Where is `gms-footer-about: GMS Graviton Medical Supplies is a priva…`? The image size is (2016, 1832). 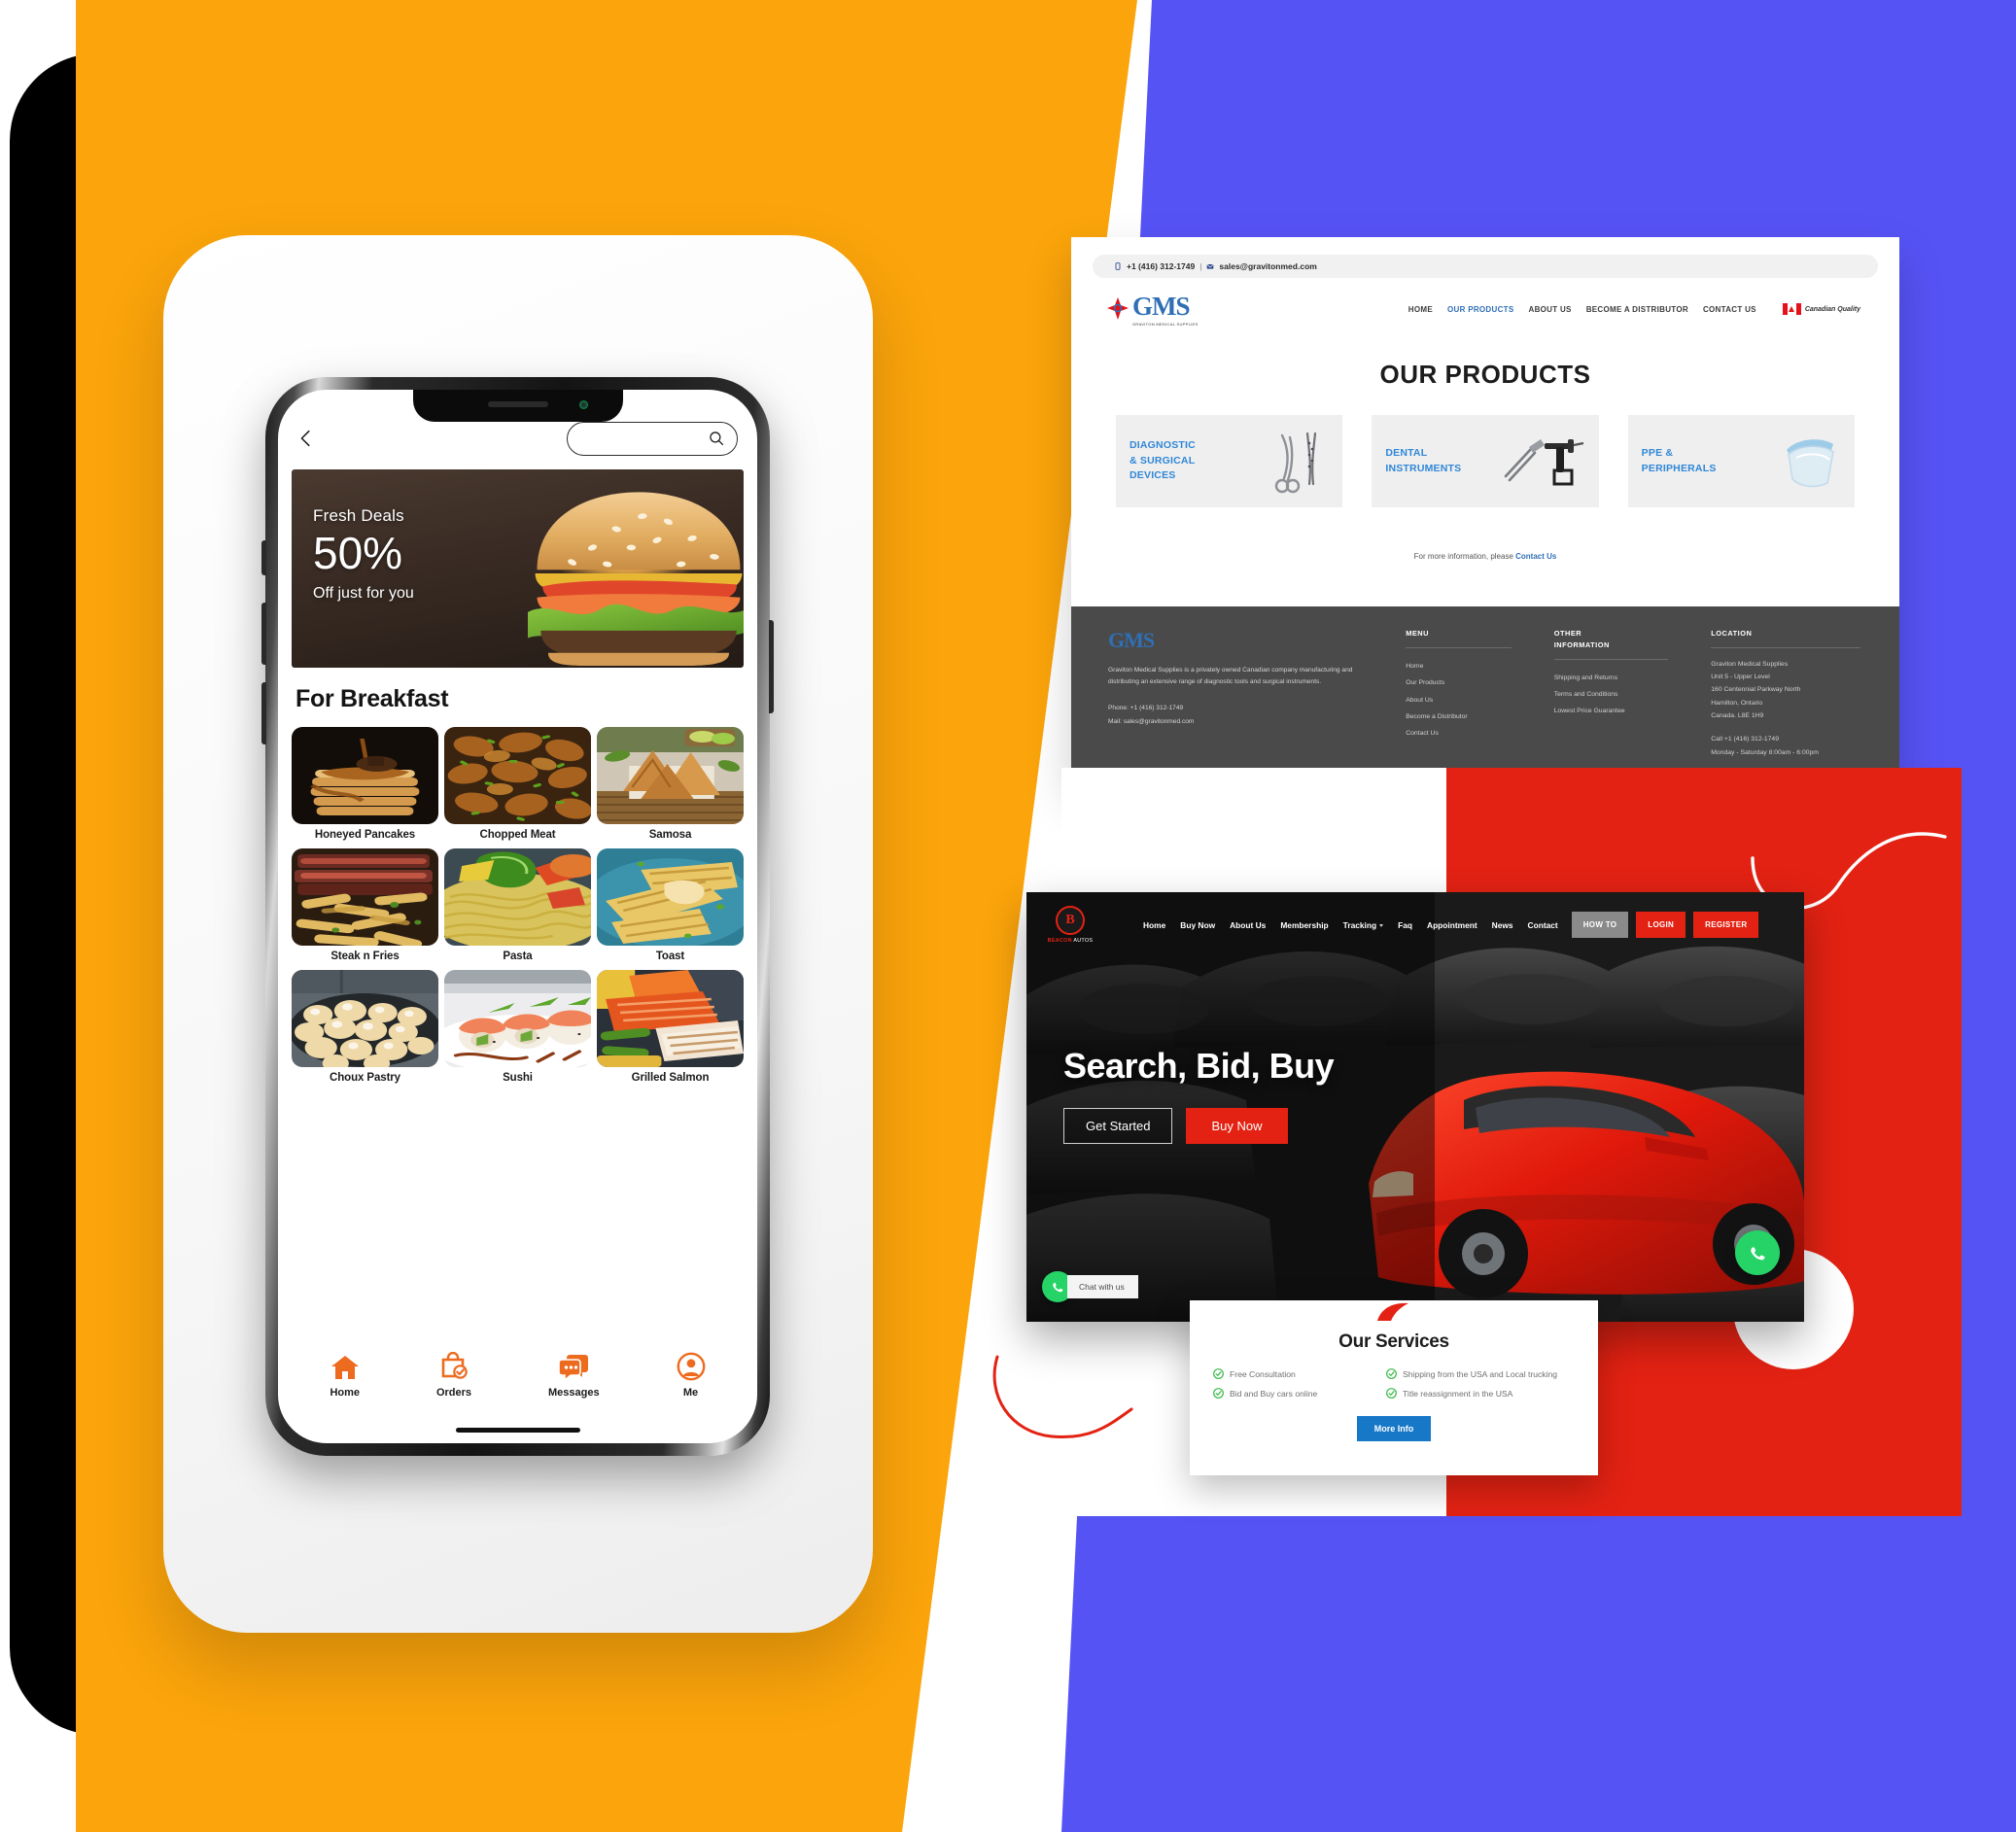
gms-footer-about: GMS Graviton Medical Supplies is a priva… is located at coordinates (1235, 704).